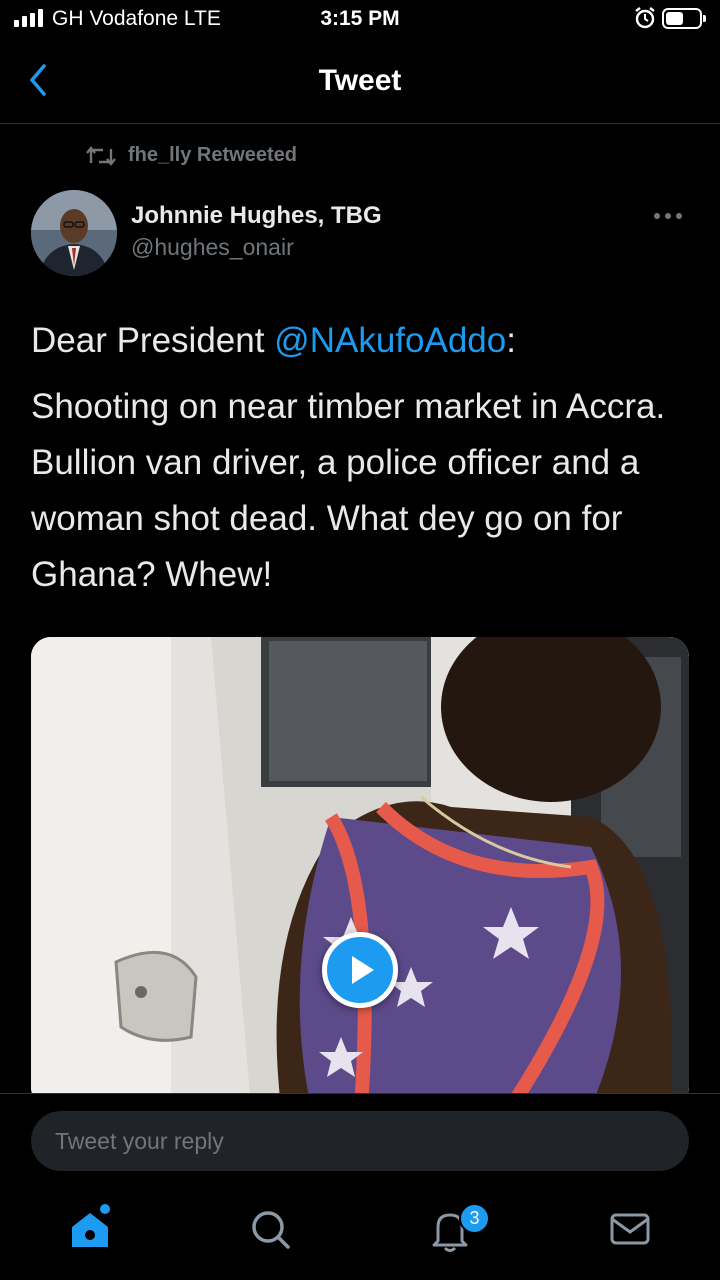 The width and height of the screenshot is (720, 1280). Describe the element at coordinates (645, 18) in the screenshot. I see `alarm-icon` at that location.